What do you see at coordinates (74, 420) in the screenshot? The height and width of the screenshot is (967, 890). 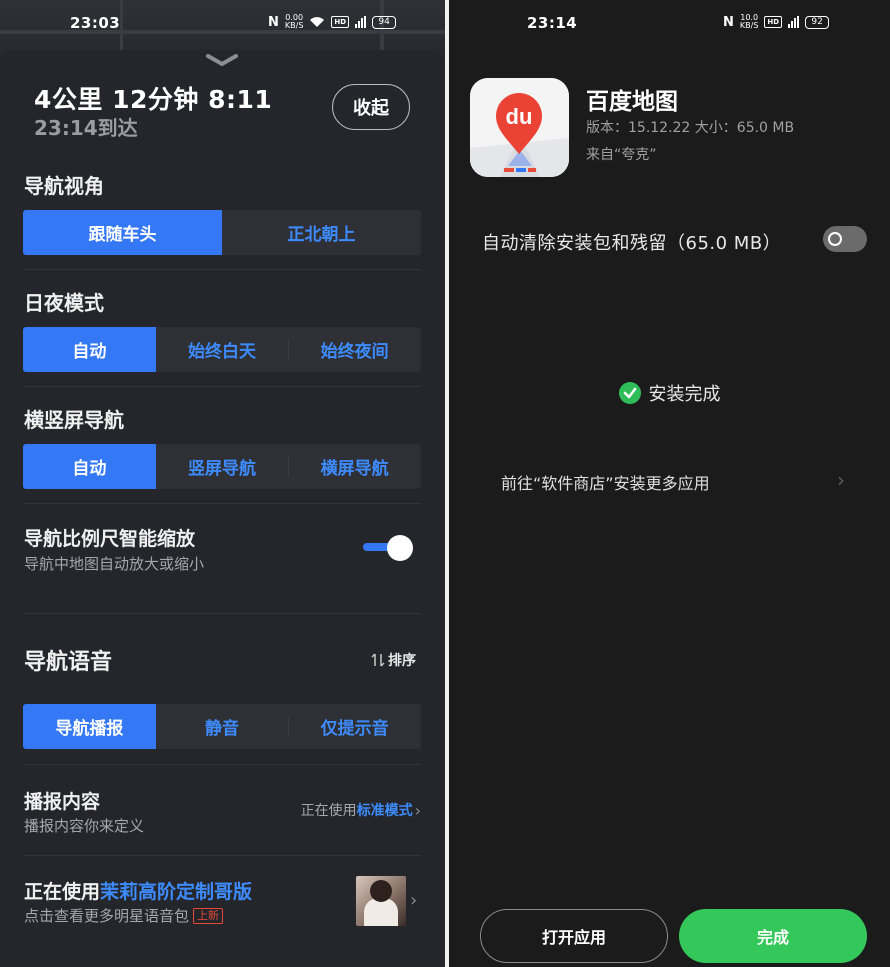 I see `orientation-title: 横竖屏导航` at bounding box center [74, 420].